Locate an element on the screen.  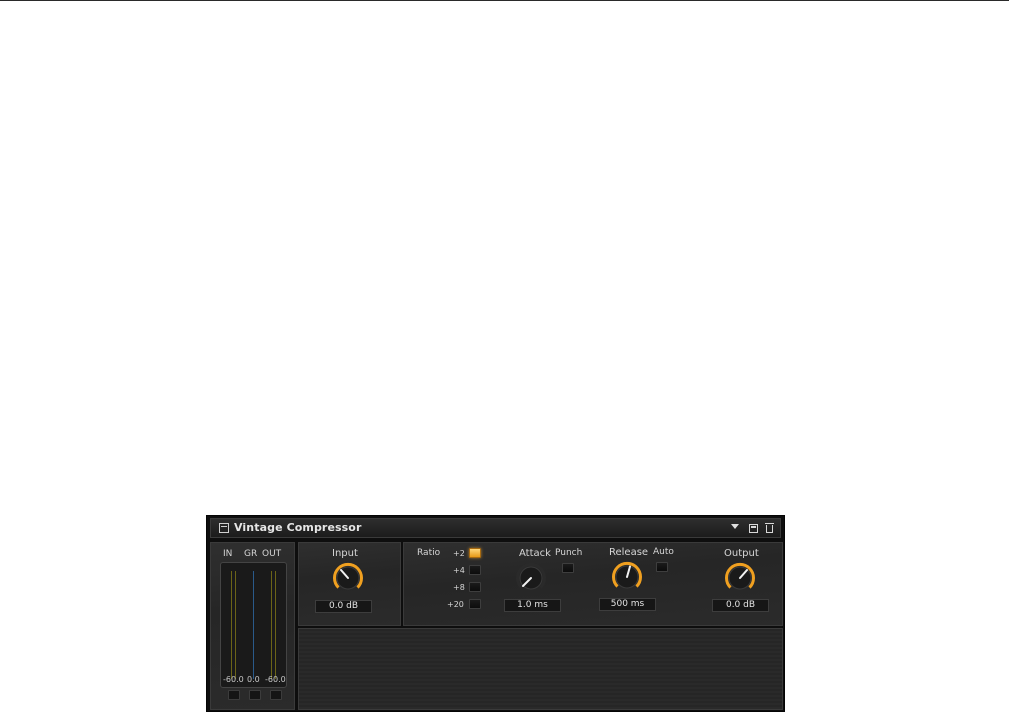
trash-icon is located at coordinates (769, 528).